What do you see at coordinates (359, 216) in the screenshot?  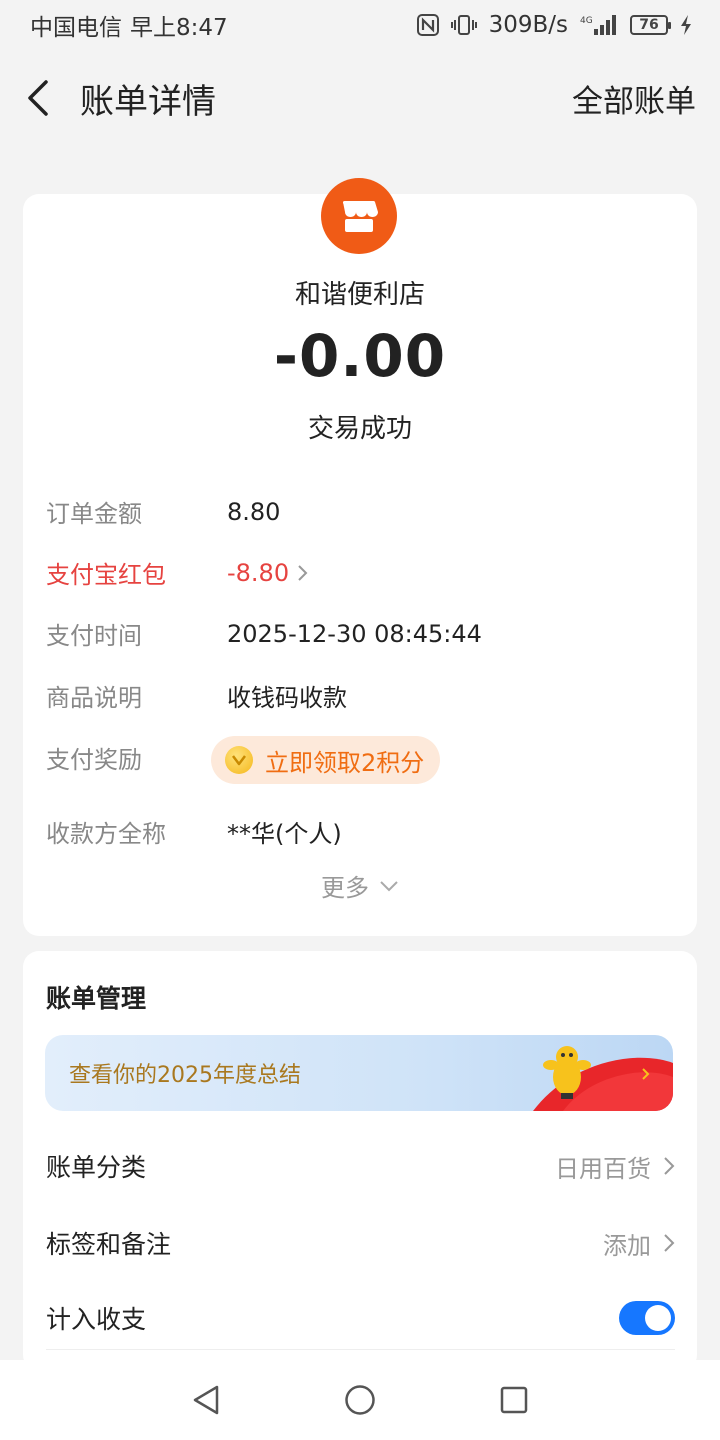 I see `store-icon` at bounding box center [359, 216].